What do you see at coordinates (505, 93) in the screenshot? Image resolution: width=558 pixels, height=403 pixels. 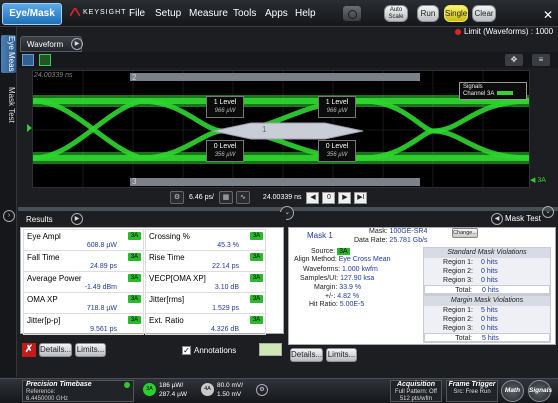 I see `channel-3a-swatch` at bounding box center [505, 93].